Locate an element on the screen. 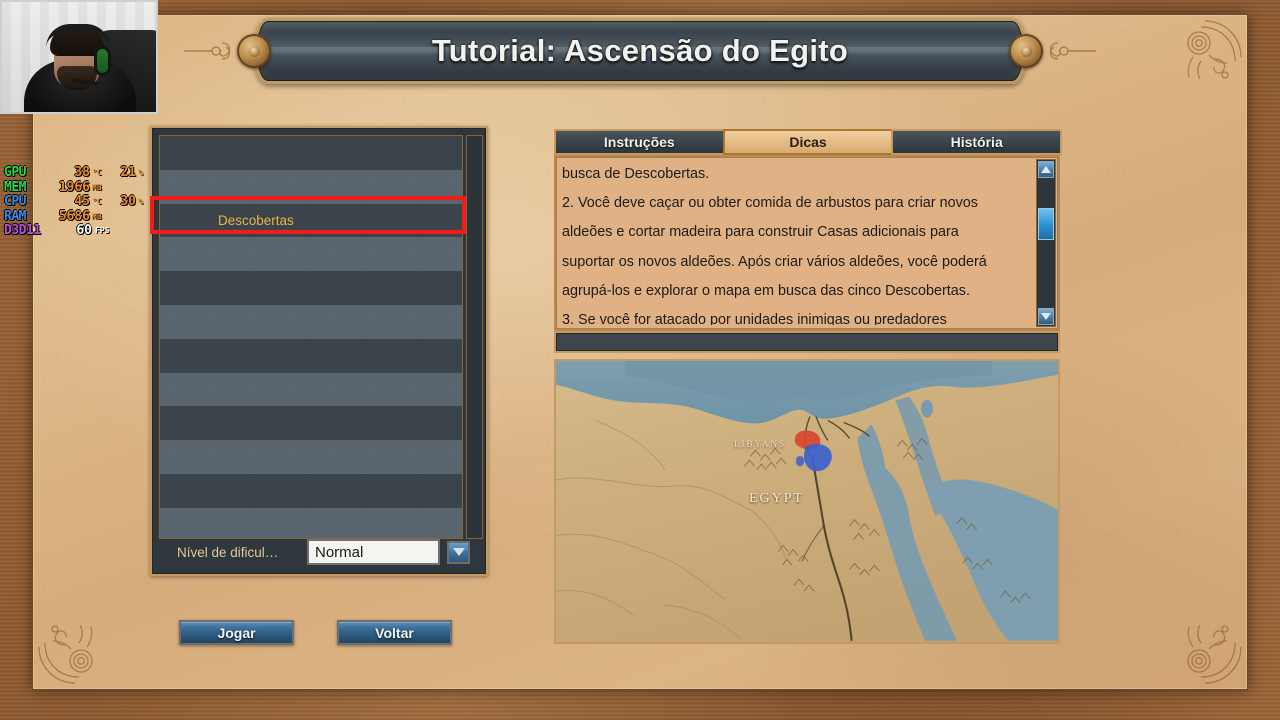 The width and height of the screenshot is (1280, 720). perf-label: D3D11 is located at coordinates (22, 230).